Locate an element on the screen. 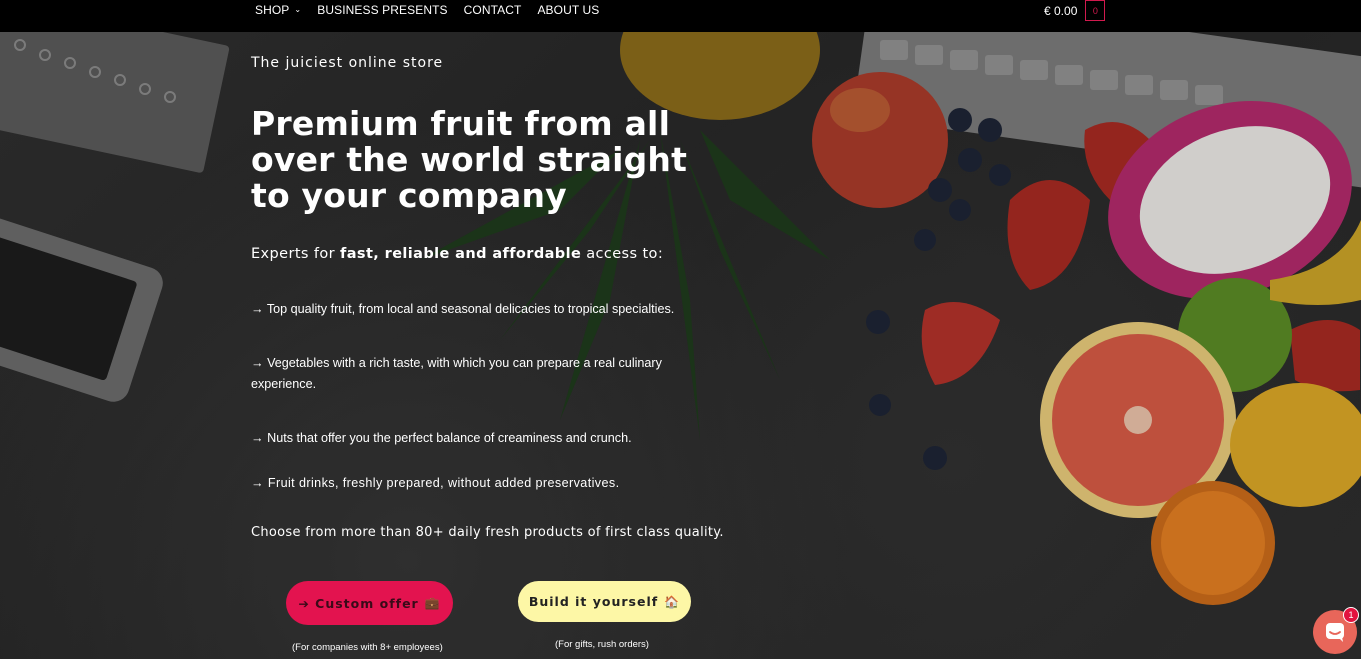 This screenshot has width=1361, height=659. nav-item-about-us: ABOUT US is located at coordinates (568, 10).